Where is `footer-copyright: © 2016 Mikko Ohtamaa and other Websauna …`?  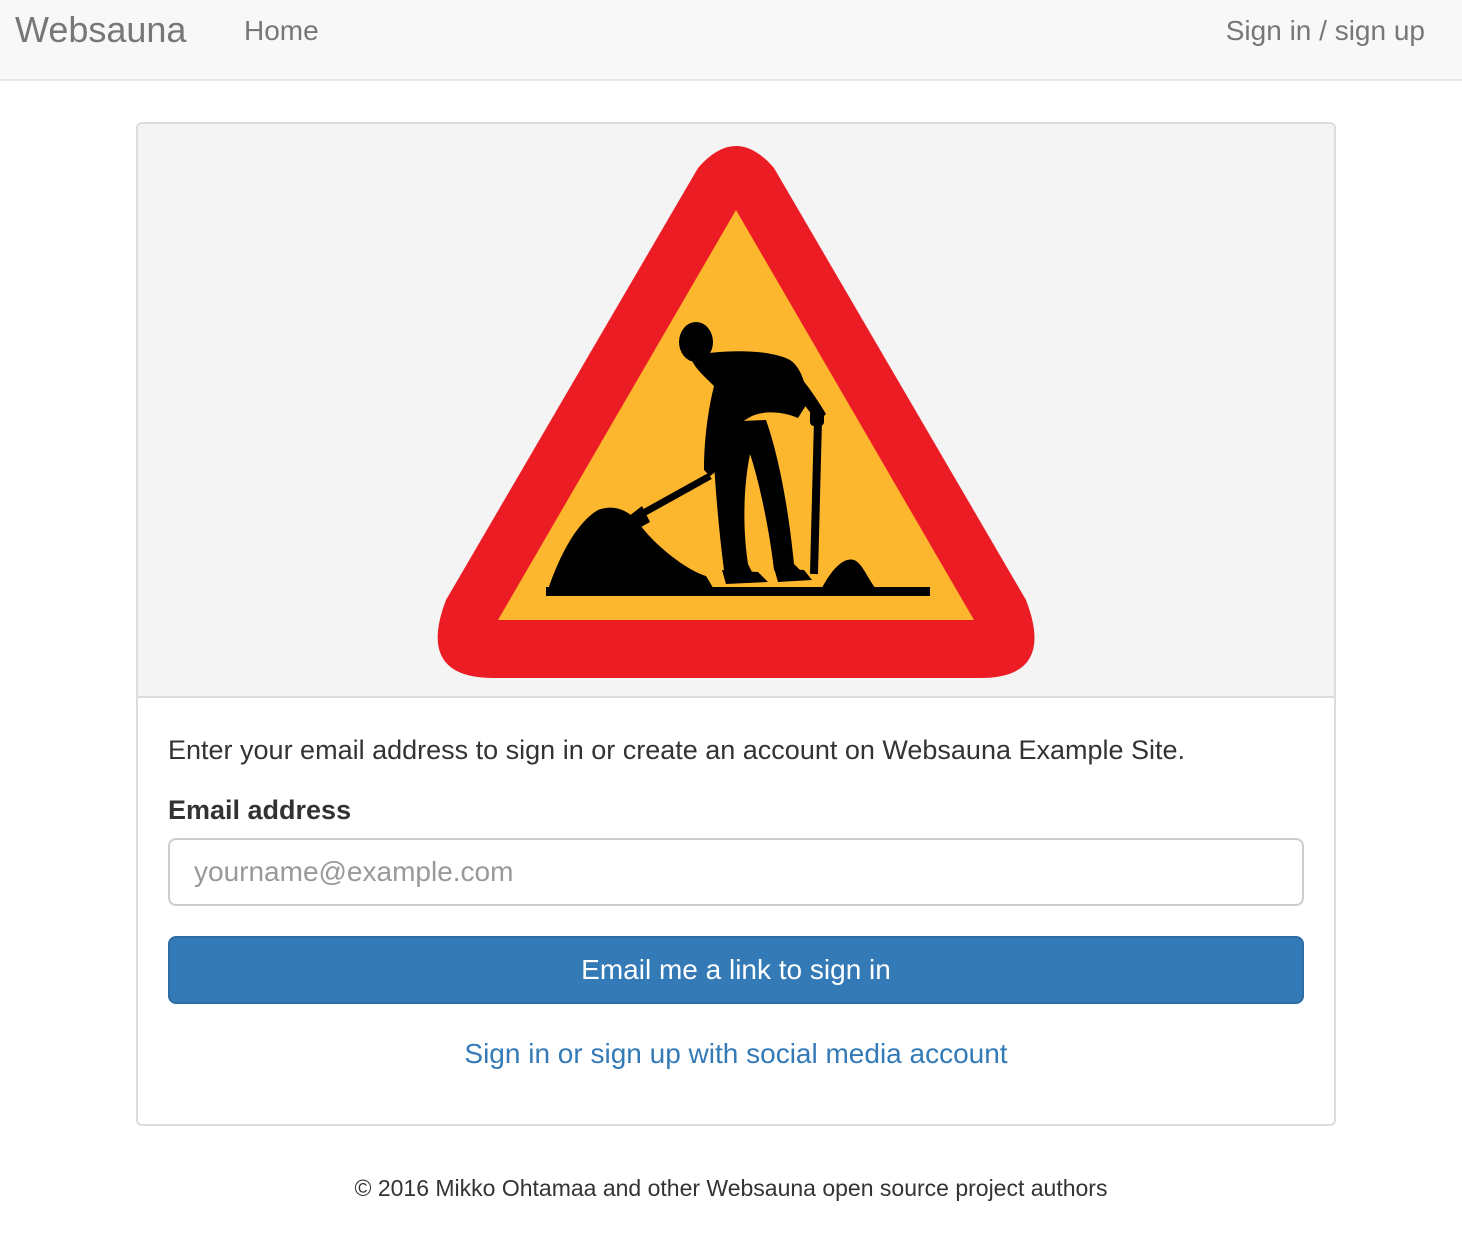 footer-copyright: © 2016 Mikko Ohtamaa and other Websauna … is located at coordinates (731, 1188).